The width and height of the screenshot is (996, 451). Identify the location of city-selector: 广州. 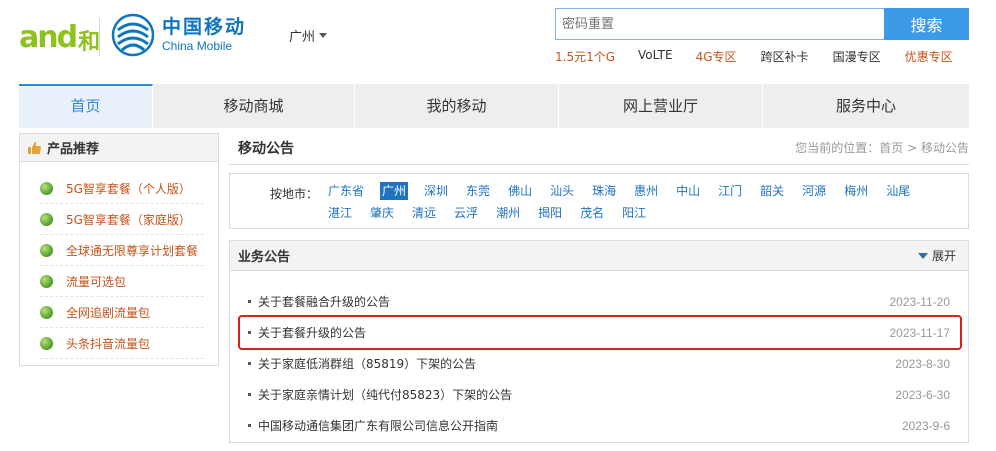
(308, 35).